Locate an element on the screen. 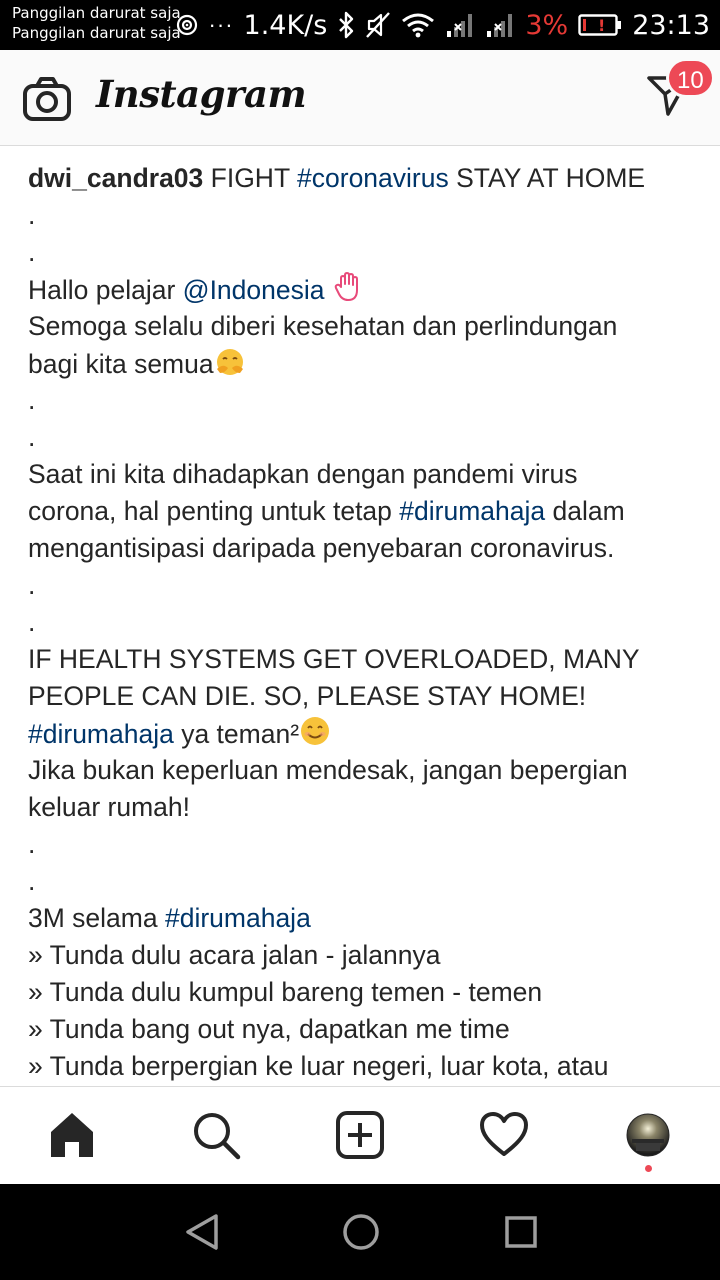  wifi-icon is located at coordinates (418, 25).